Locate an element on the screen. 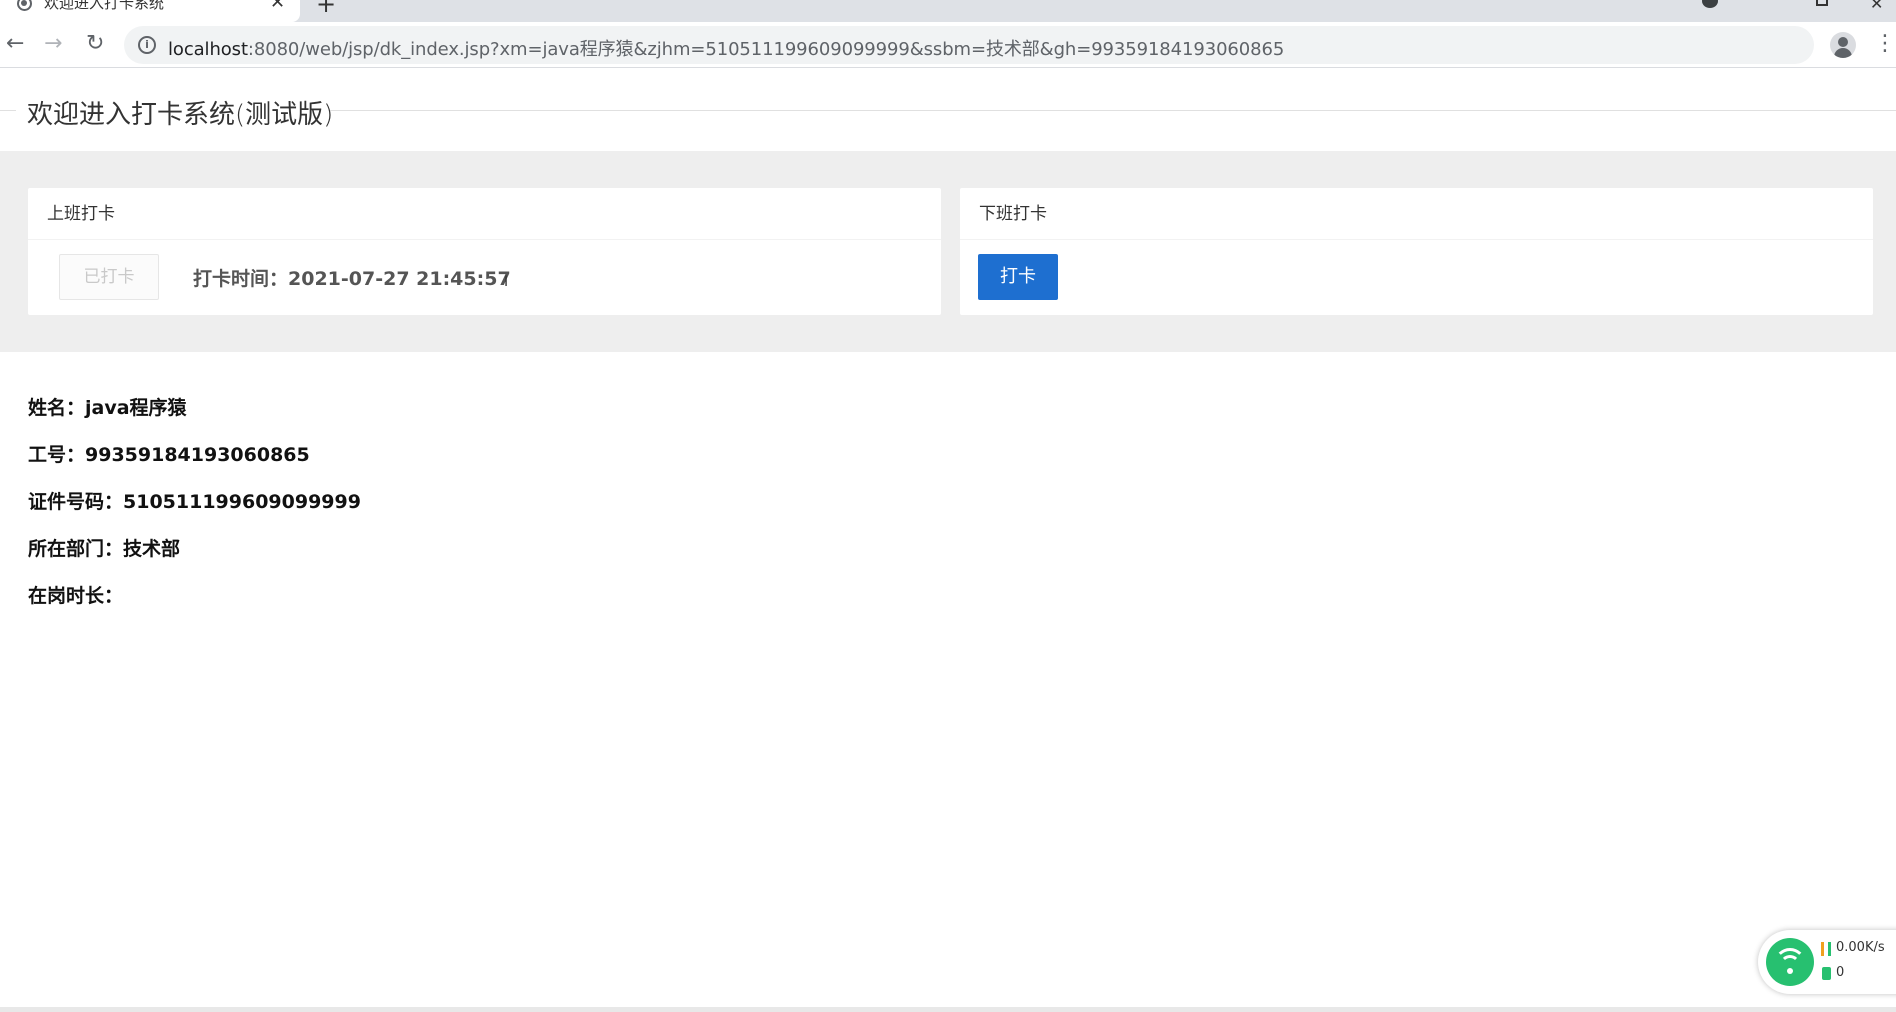 The width and height of the screenshot is (1896, 1012). clocked-in-button: 已打卡 is located at coordinates (109, 277).